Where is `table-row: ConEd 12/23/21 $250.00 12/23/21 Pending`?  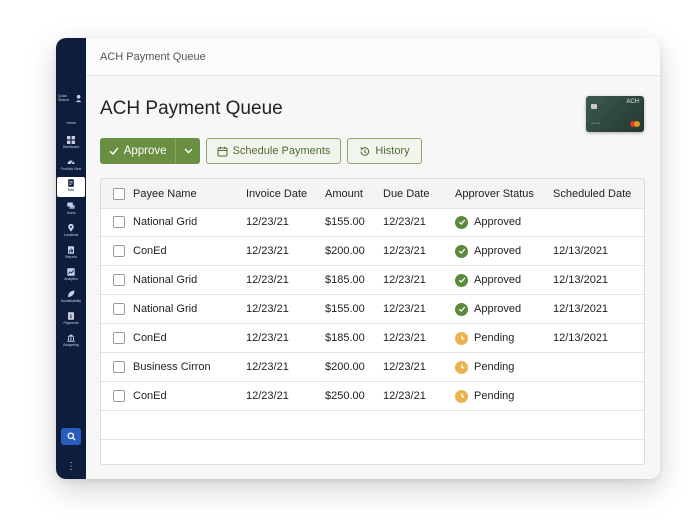 table-row: ConEd 12/23/21 $250.00 12/23/21 Pending is located at coordinates (372, 396).